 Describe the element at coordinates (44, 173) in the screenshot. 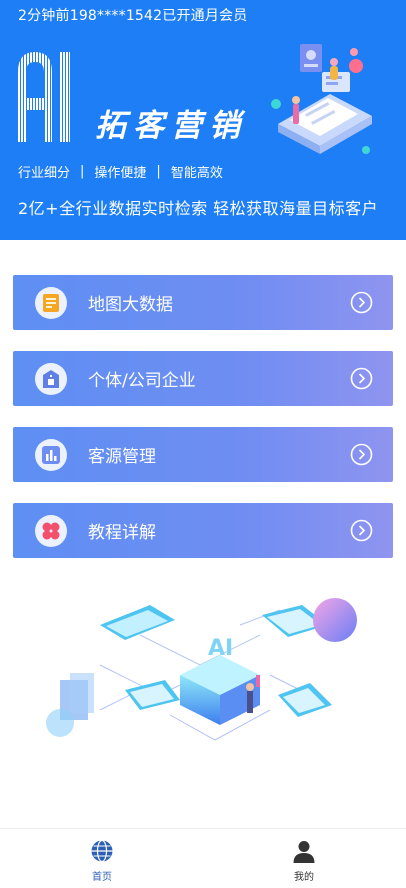

I see `feature-item: 行业细分` at that location.